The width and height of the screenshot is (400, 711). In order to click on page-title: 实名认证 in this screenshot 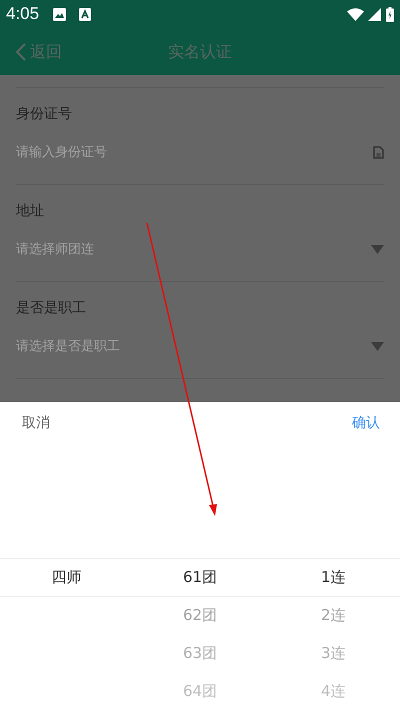, I will do `click(200, 51)`.